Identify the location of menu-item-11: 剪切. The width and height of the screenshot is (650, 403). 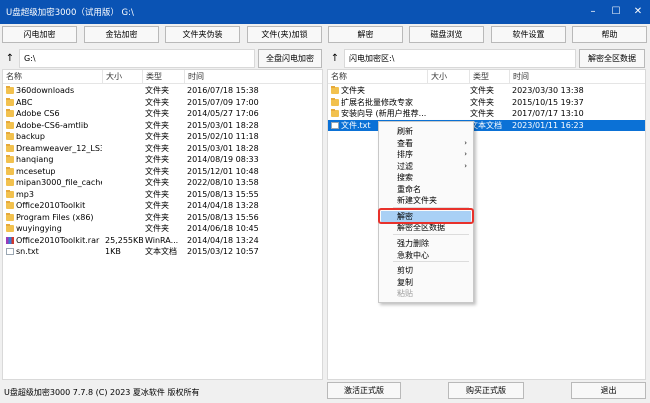
(426, 270).